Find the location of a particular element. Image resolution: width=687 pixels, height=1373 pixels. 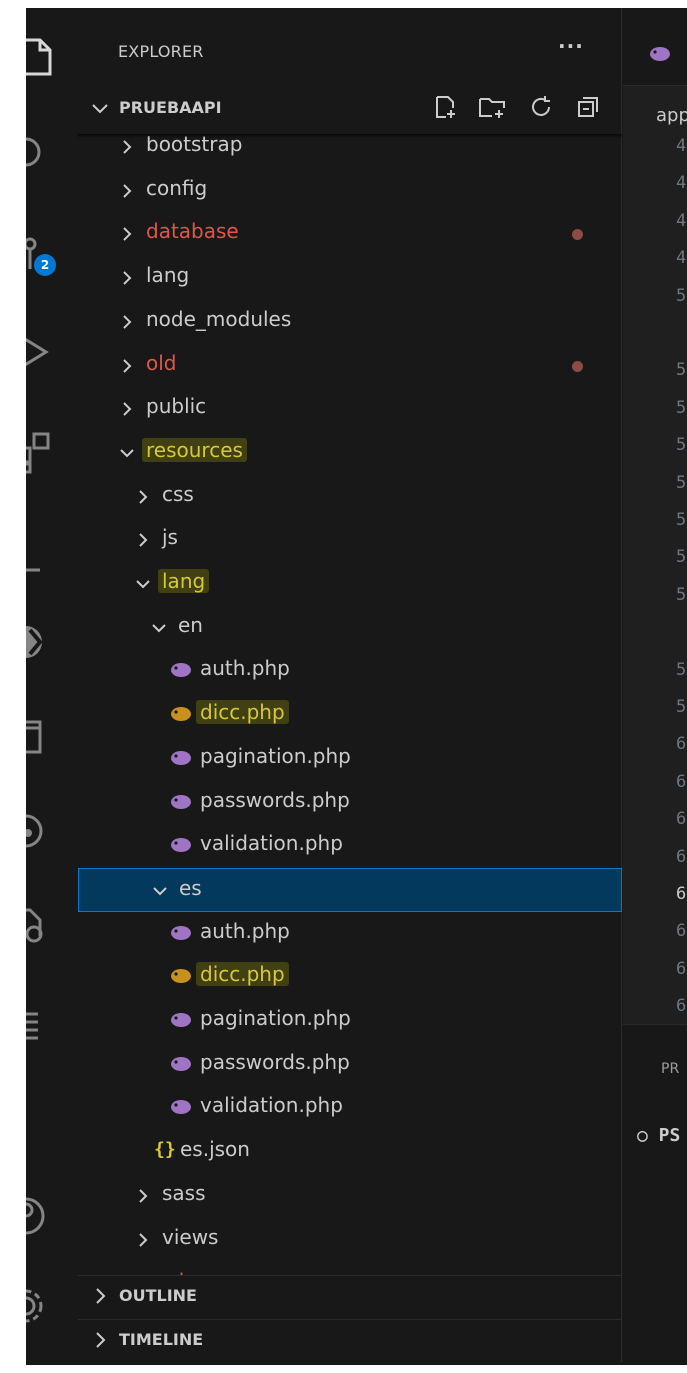

project-section-header: PRUEBAAPI is located at coordinates (350, 108).